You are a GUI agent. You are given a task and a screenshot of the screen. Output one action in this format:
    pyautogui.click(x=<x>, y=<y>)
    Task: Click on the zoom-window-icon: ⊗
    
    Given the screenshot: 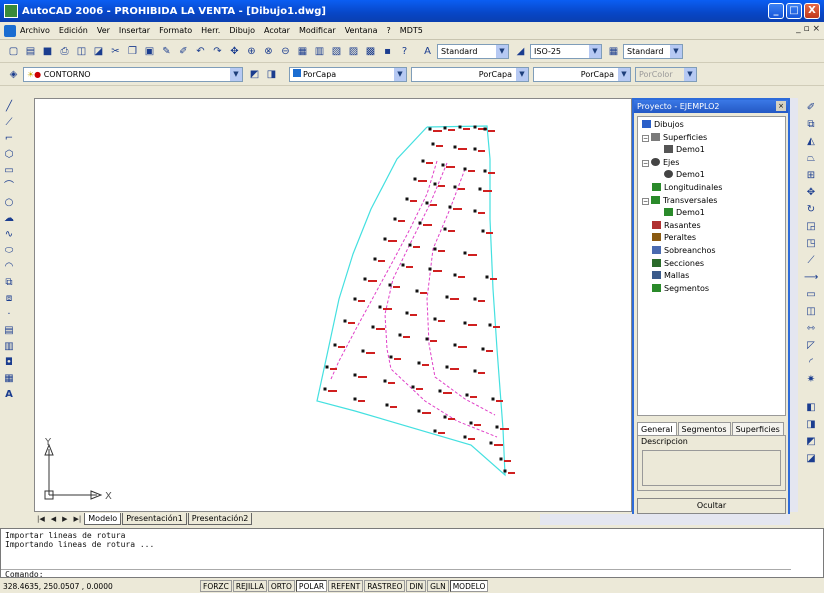 What is the action you would take?
    pyautogui.click(x=268, y=51)
    